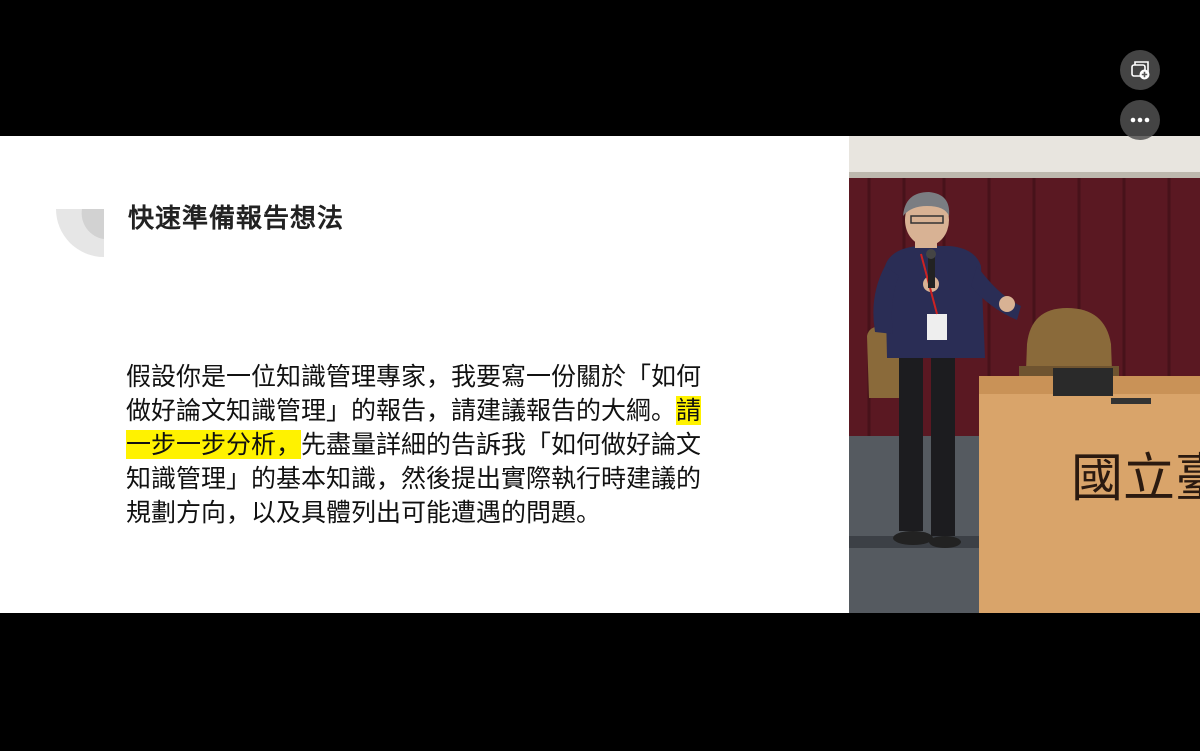 The width and height of the screenshot is (1200, 751). I want to click on body-text: 知識管理」的基本知識，然後提出實際執行時建議的, so click(414, 478).